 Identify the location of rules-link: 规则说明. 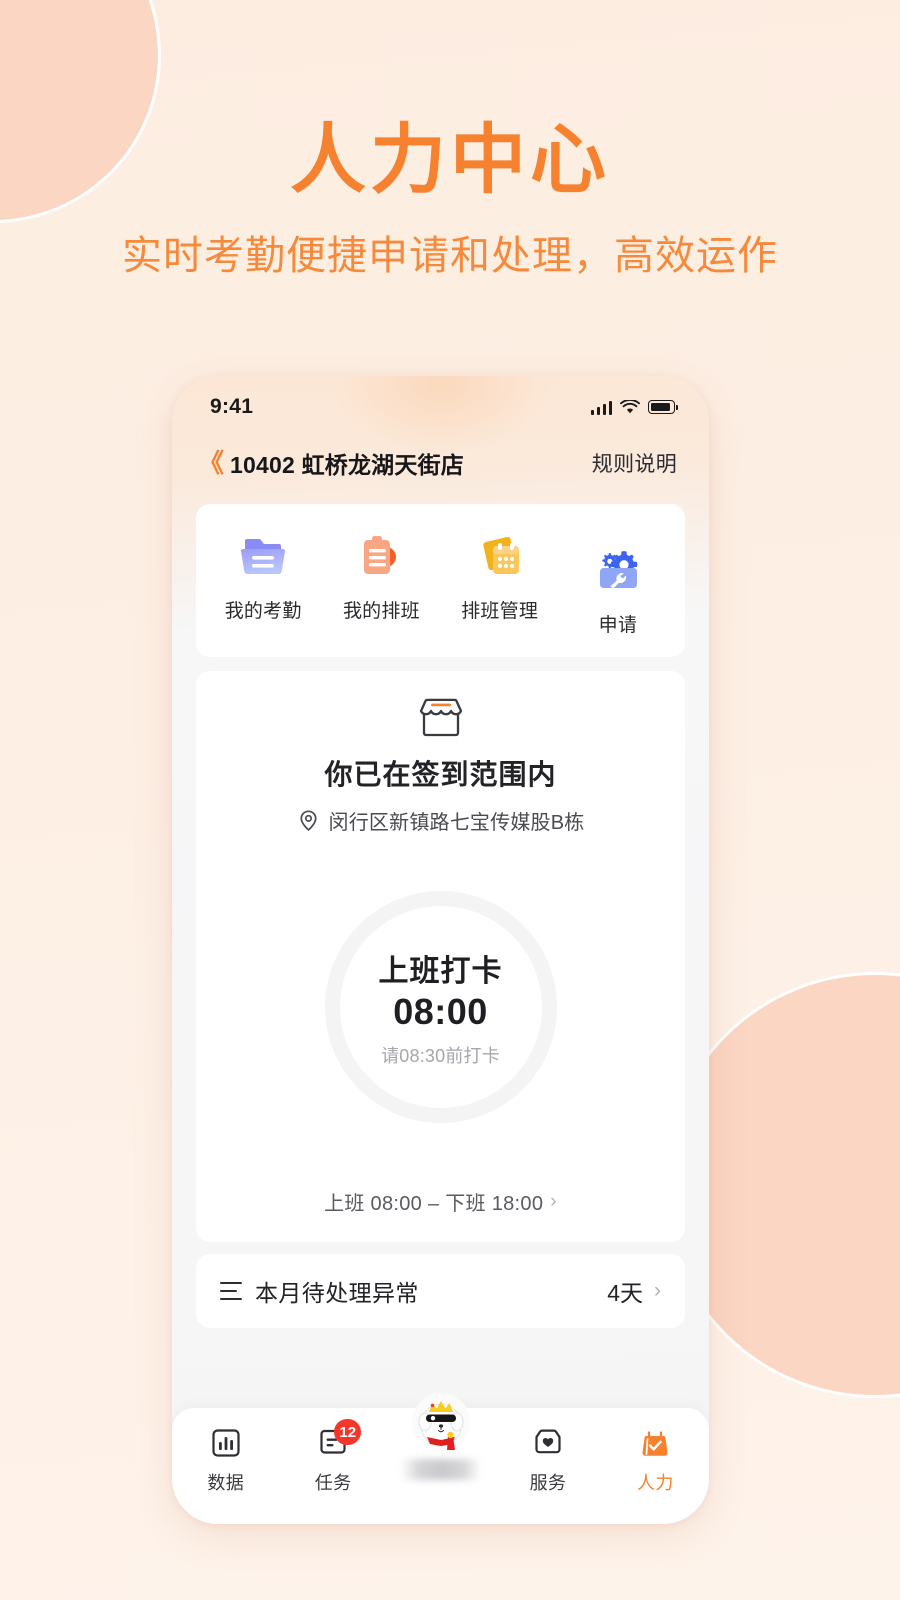
(634, 463).